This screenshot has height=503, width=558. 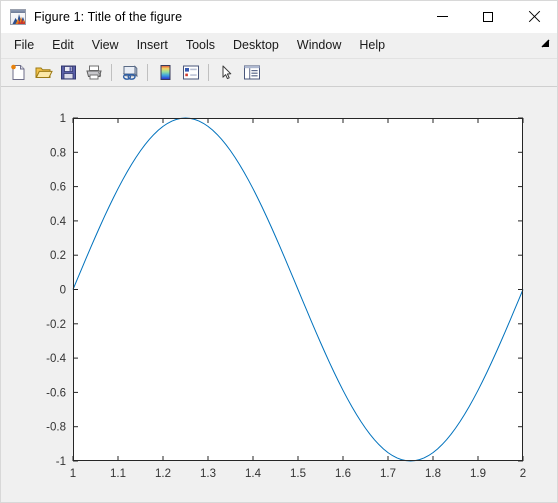 I want to click on save-floppy-icon, so click(x=68, y=72).